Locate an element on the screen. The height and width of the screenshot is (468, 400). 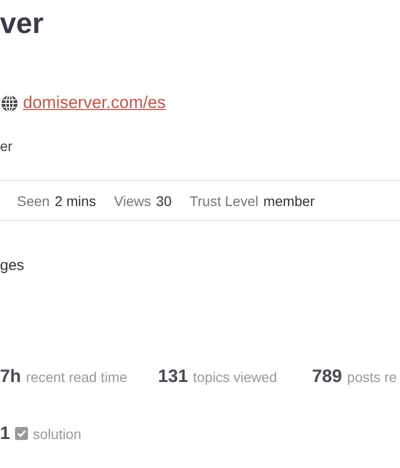
stat-value: 1 is located at coordinates (5, 433).